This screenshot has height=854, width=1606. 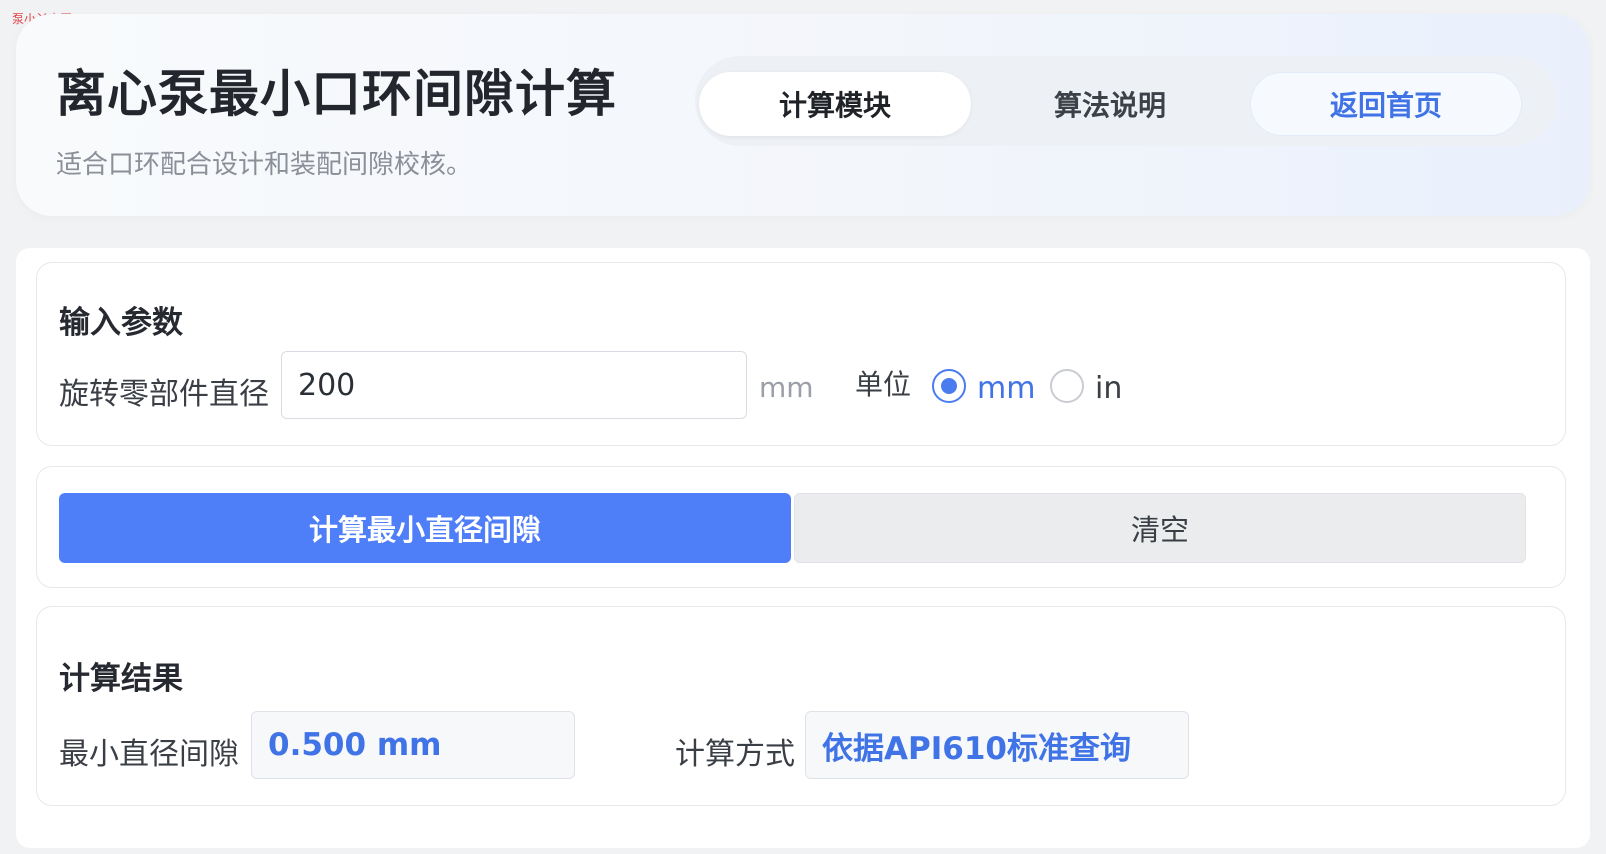 What do you see at coordinates (735, 754) in the screenshot?
I see `method-label: 计算方式` at bounding box center [735, 754].